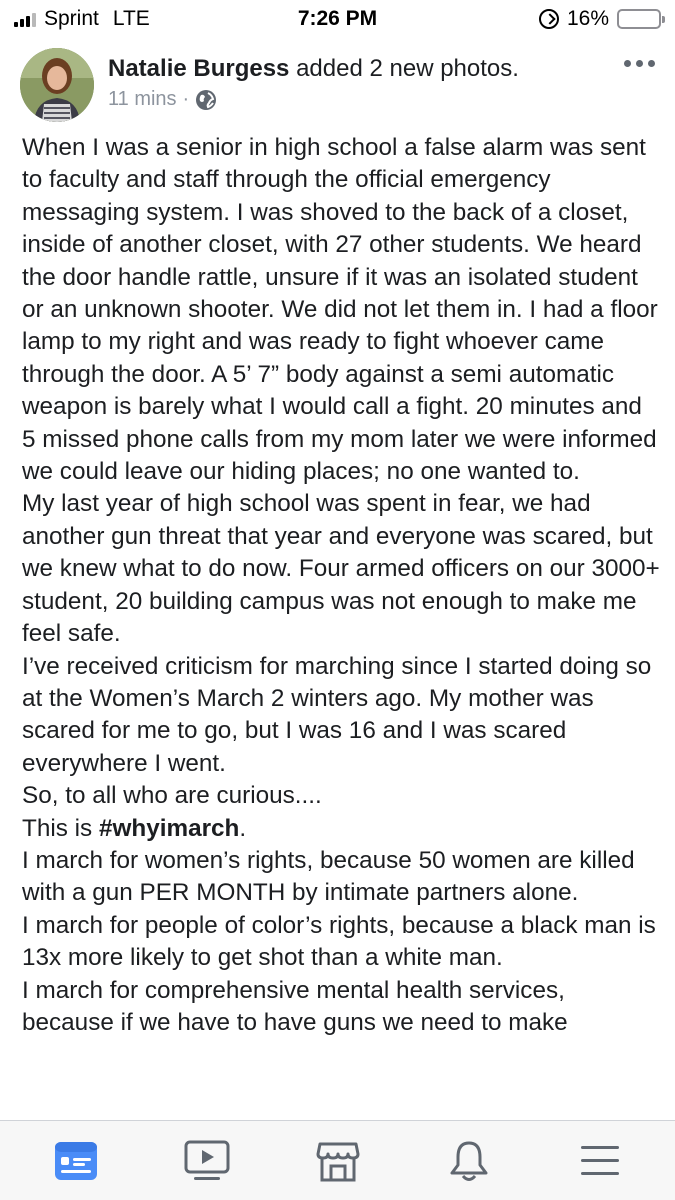 This screenshot has width=675, height=1200. Describe the element at coordinates (206, 100) in the screenshot. I see `globe-icon` at that location.